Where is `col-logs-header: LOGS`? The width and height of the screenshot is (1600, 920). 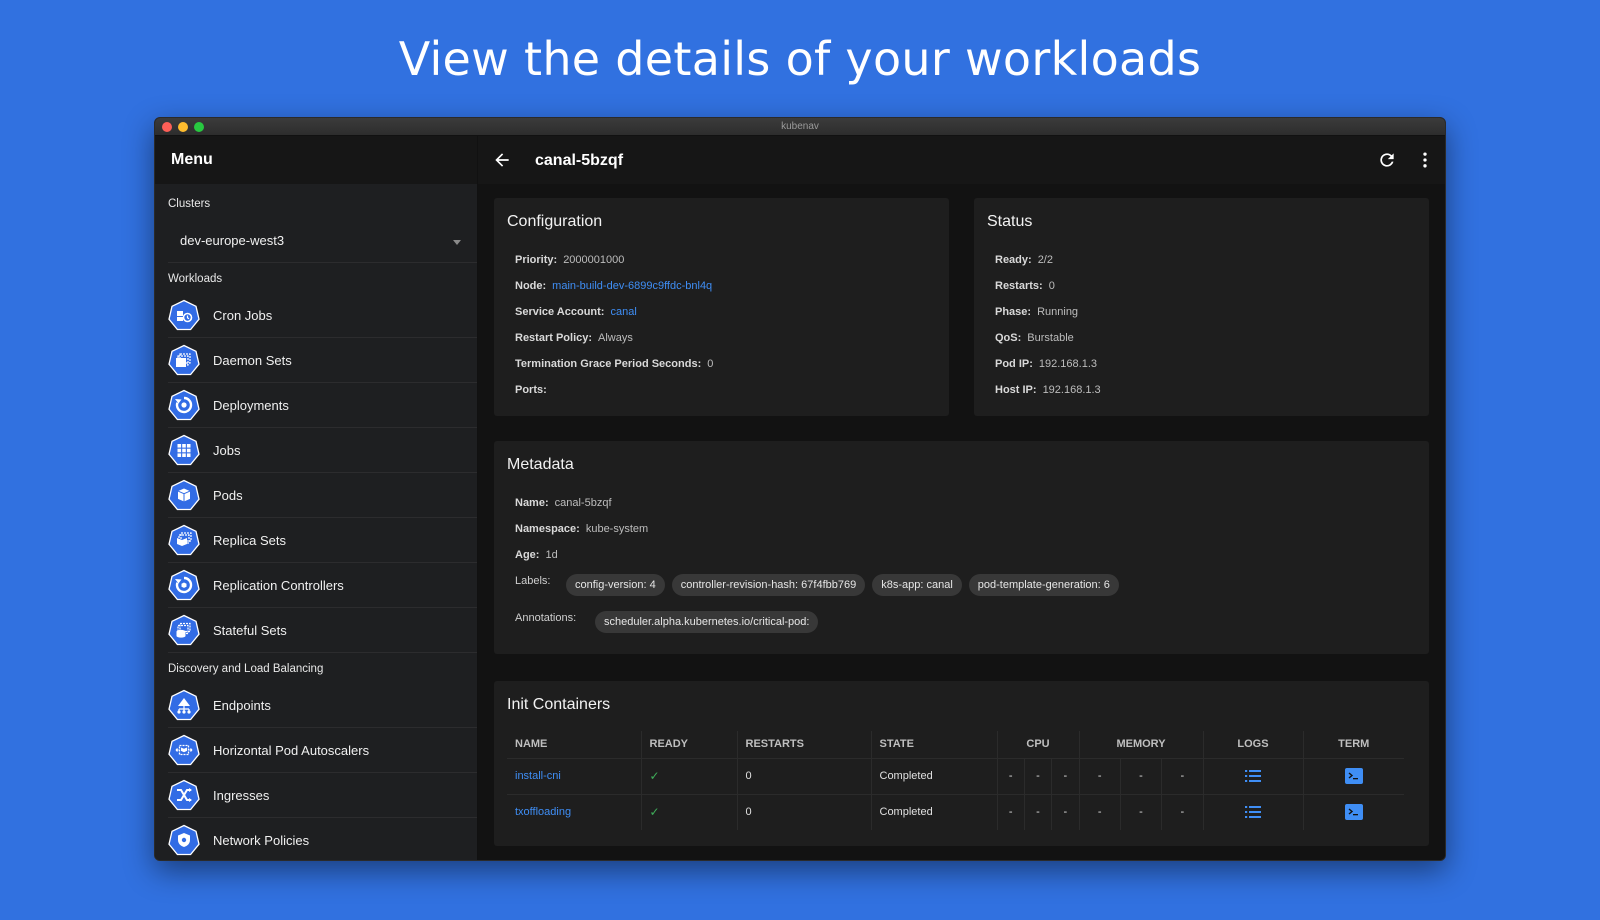
col-logs-header: LOGS is located at coordinates (1253, 745).